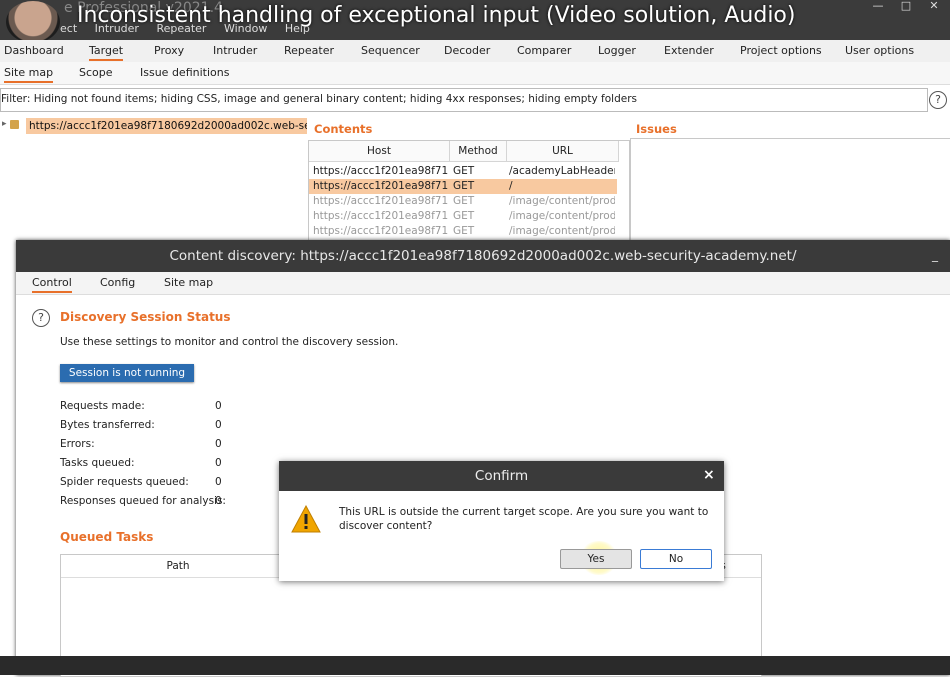  What do you see at coordinates (218, 501) in the screenshot?
I see `stat-value-responses-queued: 0` at bounding box center [218, 501].